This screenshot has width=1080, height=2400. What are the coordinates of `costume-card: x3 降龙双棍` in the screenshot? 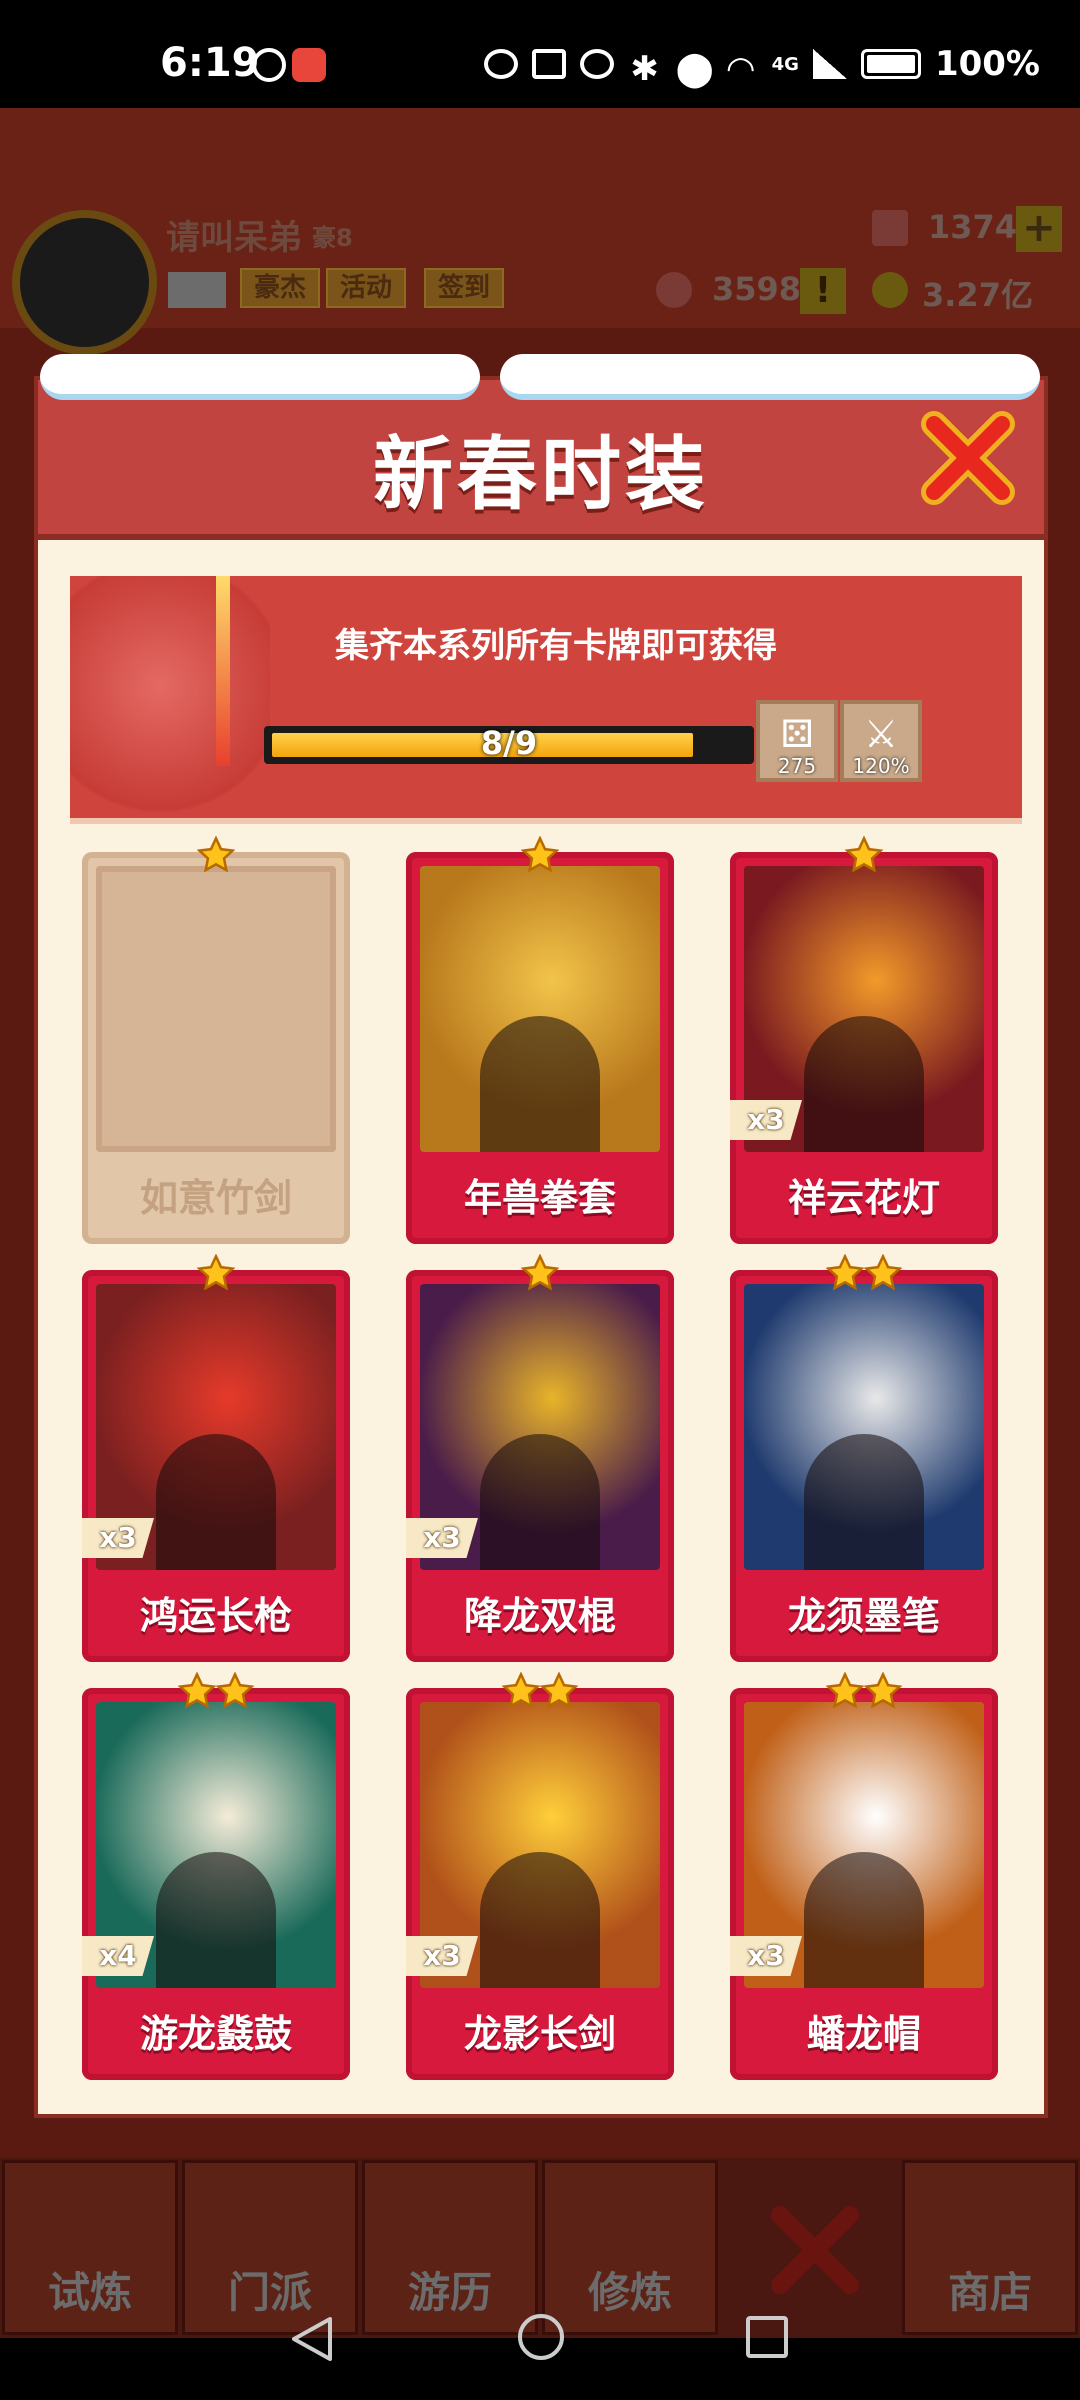 It's located at (540, 1458).